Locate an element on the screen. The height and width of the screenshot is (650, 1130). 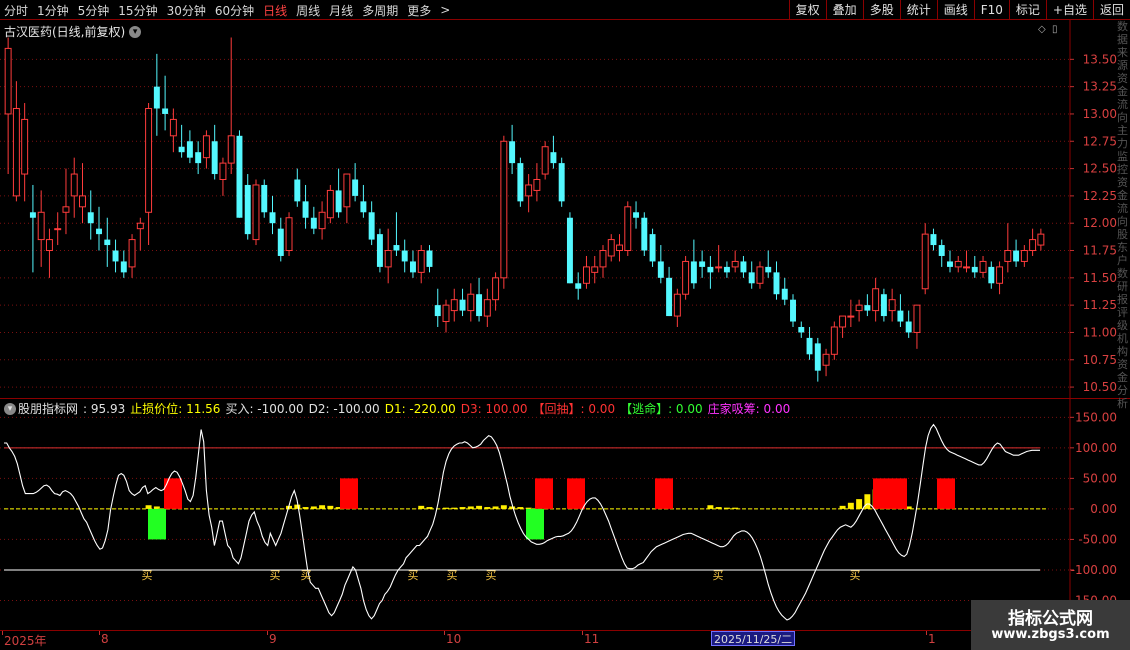
period-tab-3: 15分钟 is located at coordinates (137, 10).